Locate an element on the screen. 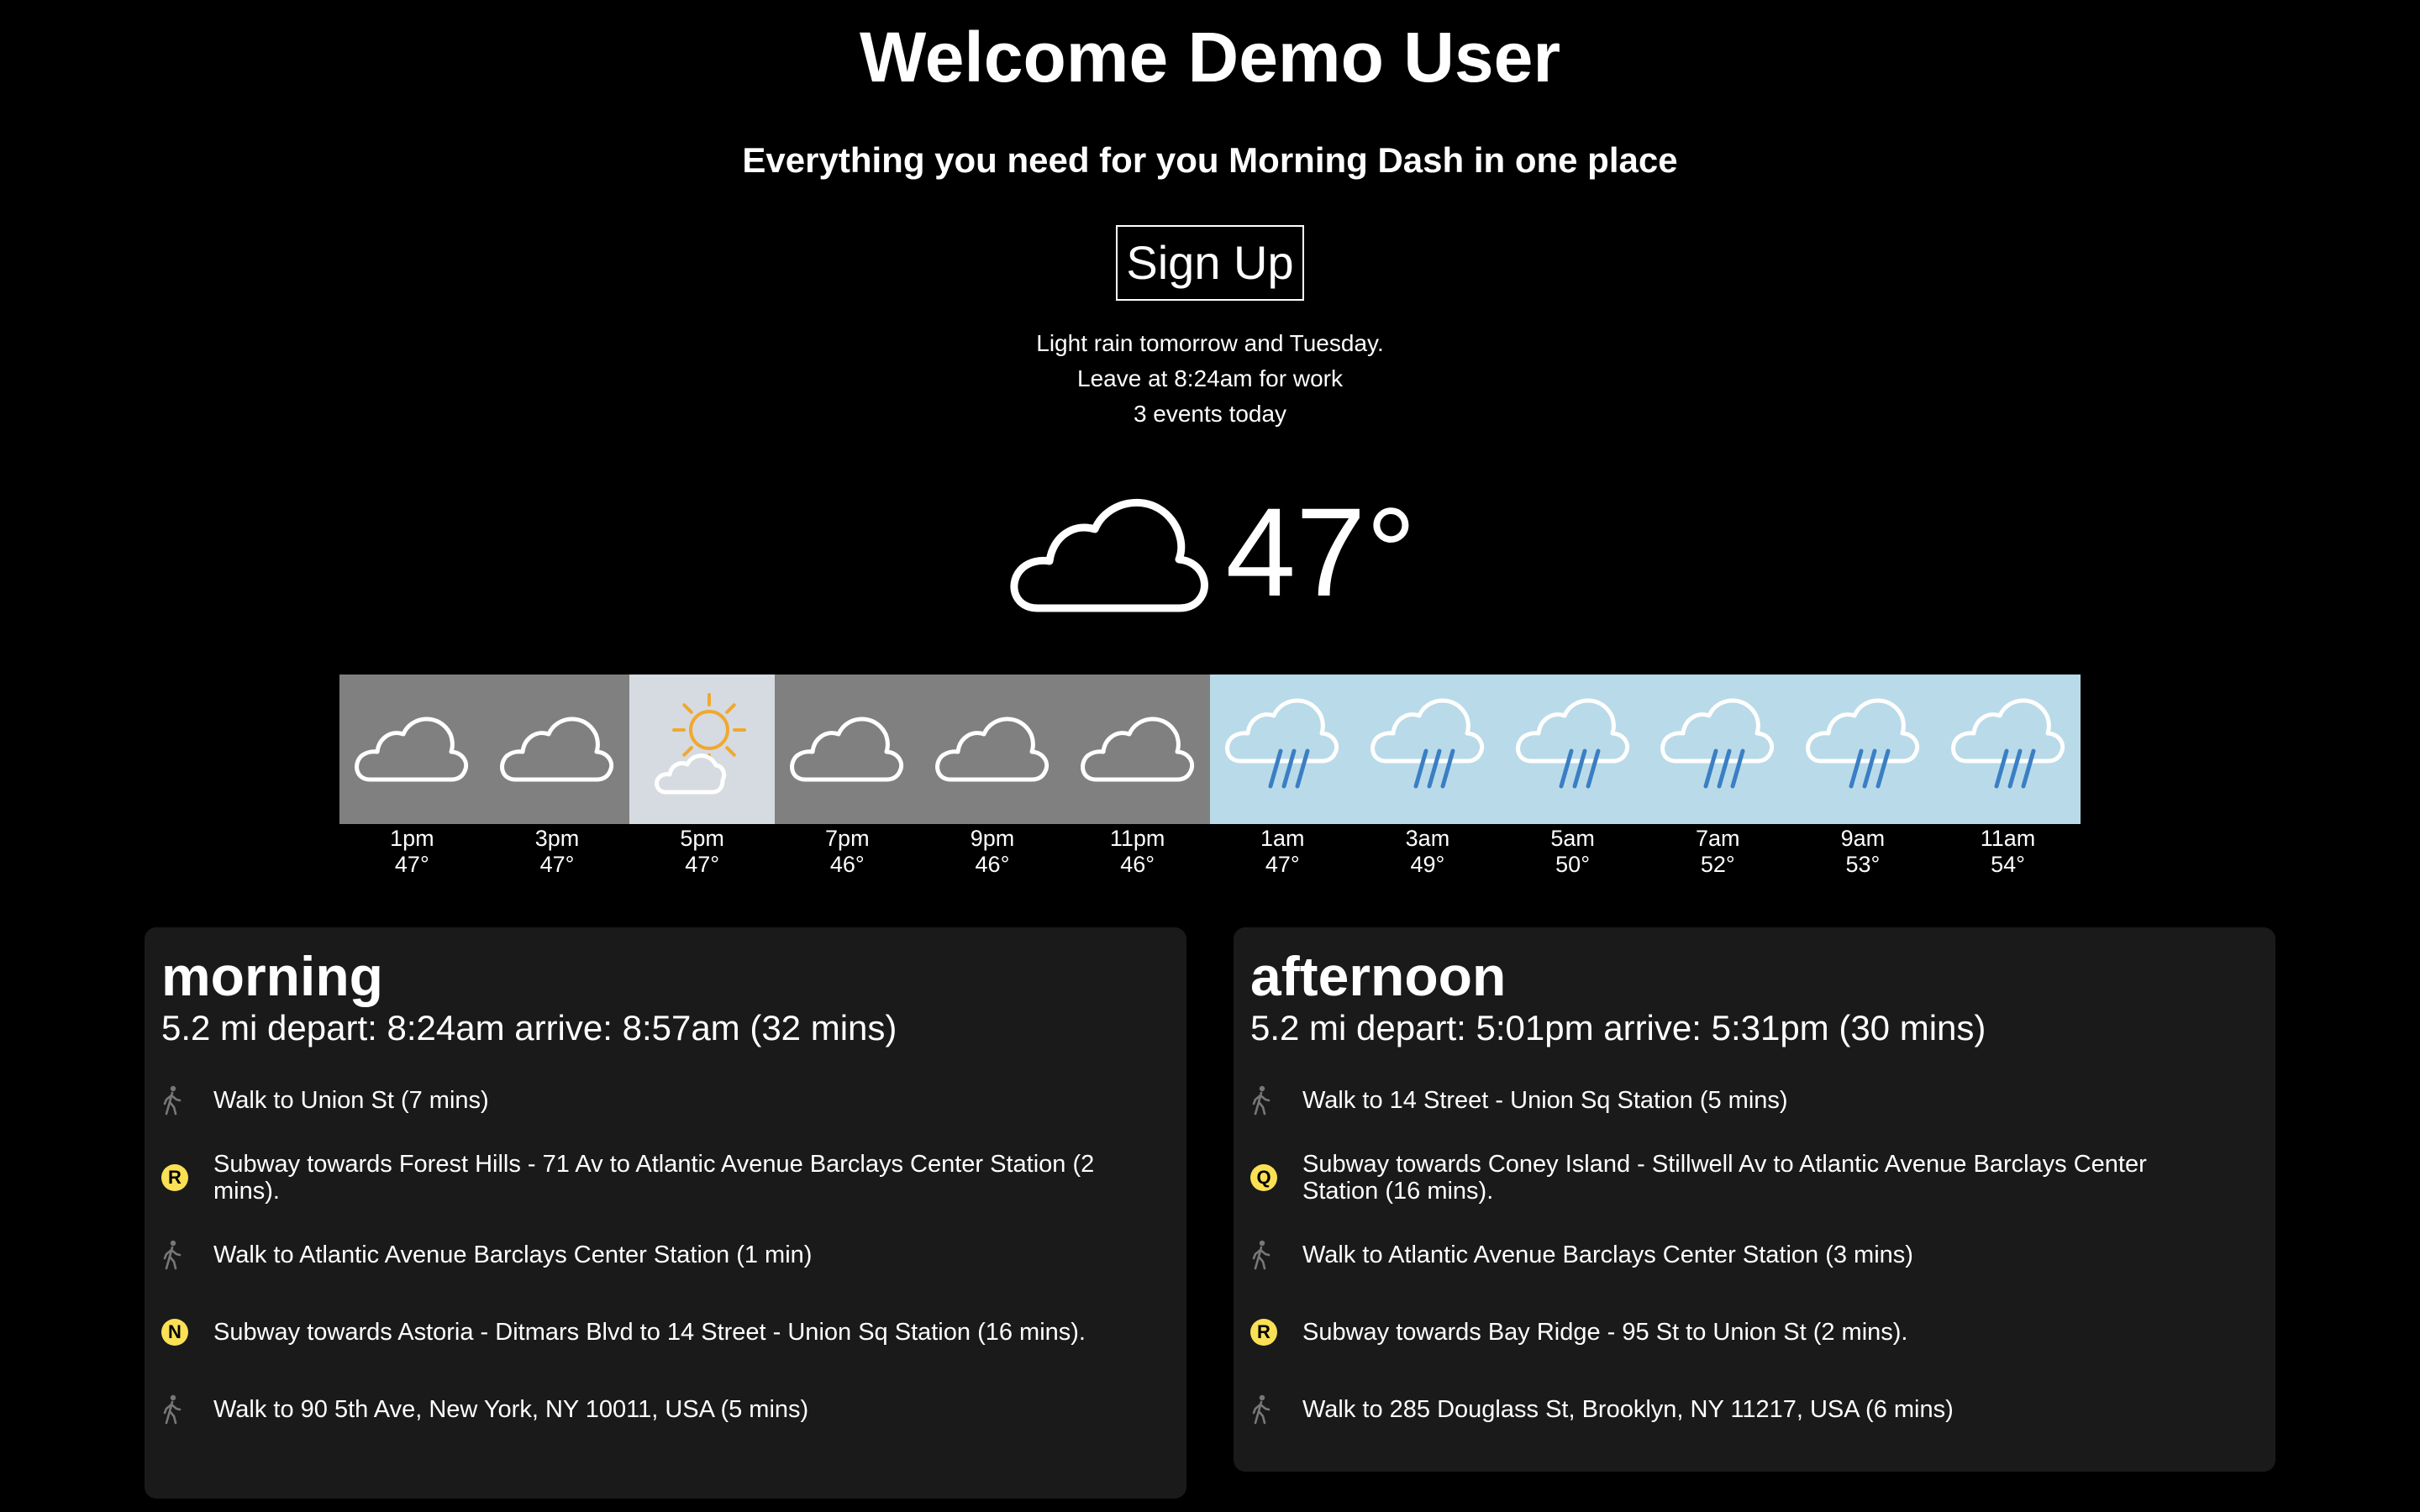 This screenshot has height=1512, width=2420. subway-line-badge: N is located at coordinates (187, 1332).